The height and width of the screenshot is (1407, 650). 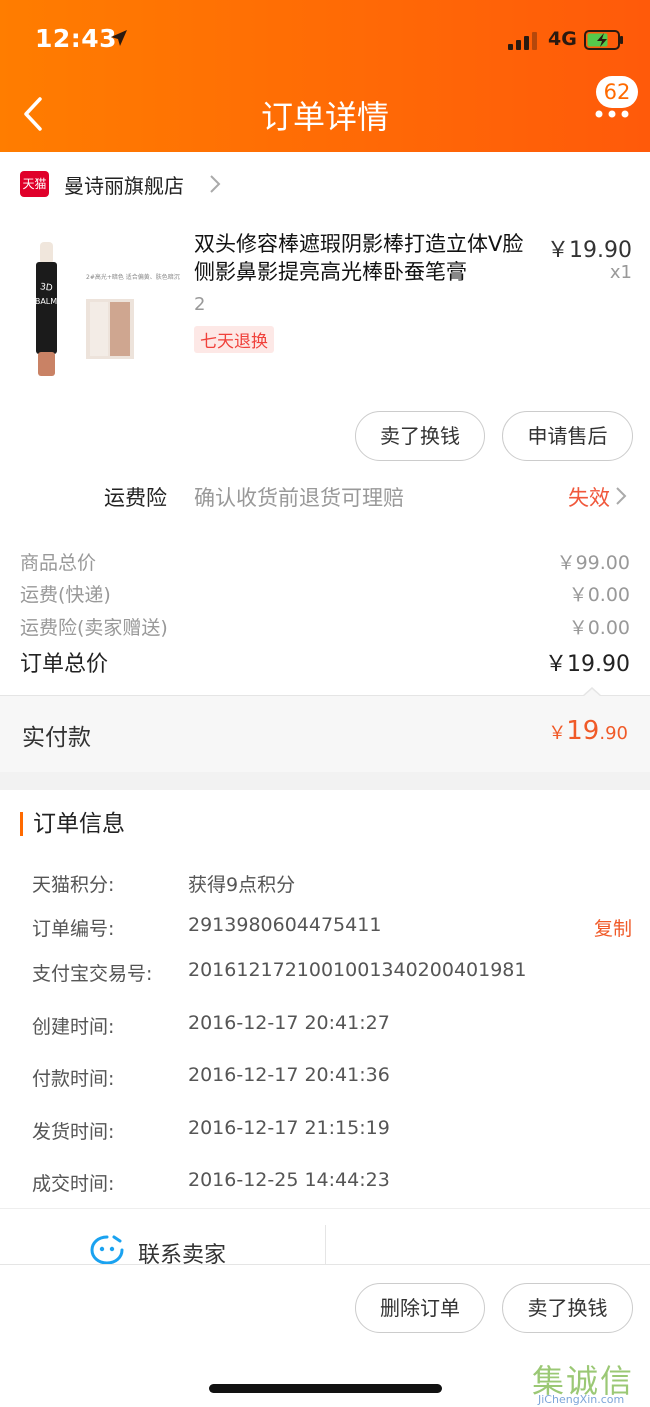 What do you see at coordinates (242, 885) in the screenshot?
I see `info-value: 获得9点积分` at bounding box center [242, 885].